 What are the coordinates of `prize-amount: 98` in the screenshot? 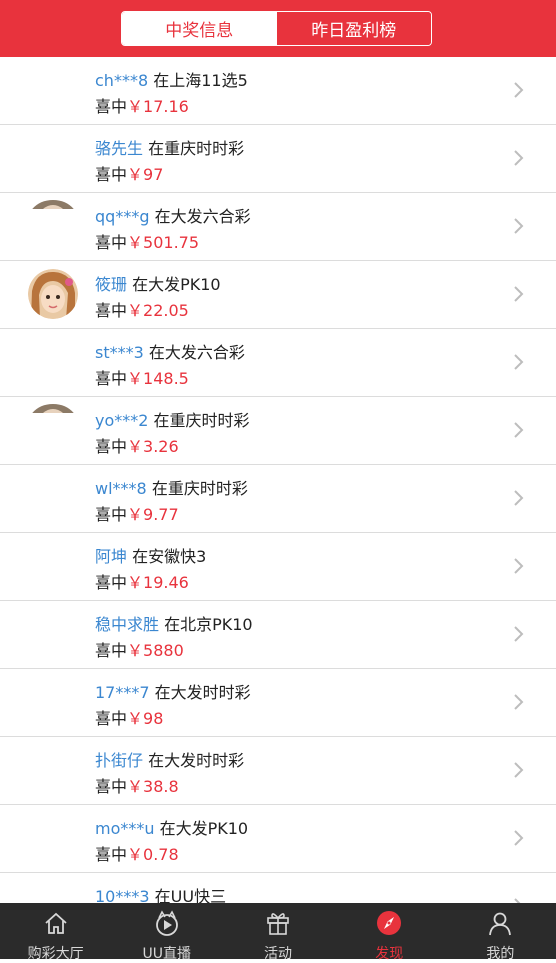 It's located at (153, 718).